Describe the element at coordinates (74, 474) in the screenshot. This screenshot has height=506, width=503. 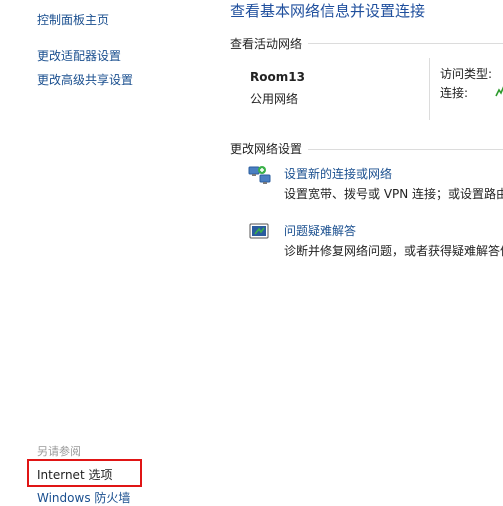
I see `see-also-internet-options: Internet 选项` at that location.